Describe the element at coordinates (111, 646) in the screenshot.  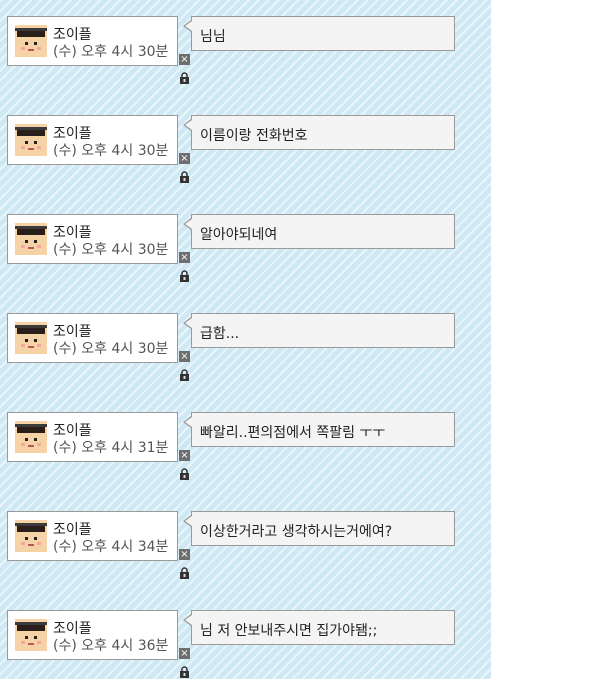
I see `post-time: (수) 오후 4시 36분` at that location.